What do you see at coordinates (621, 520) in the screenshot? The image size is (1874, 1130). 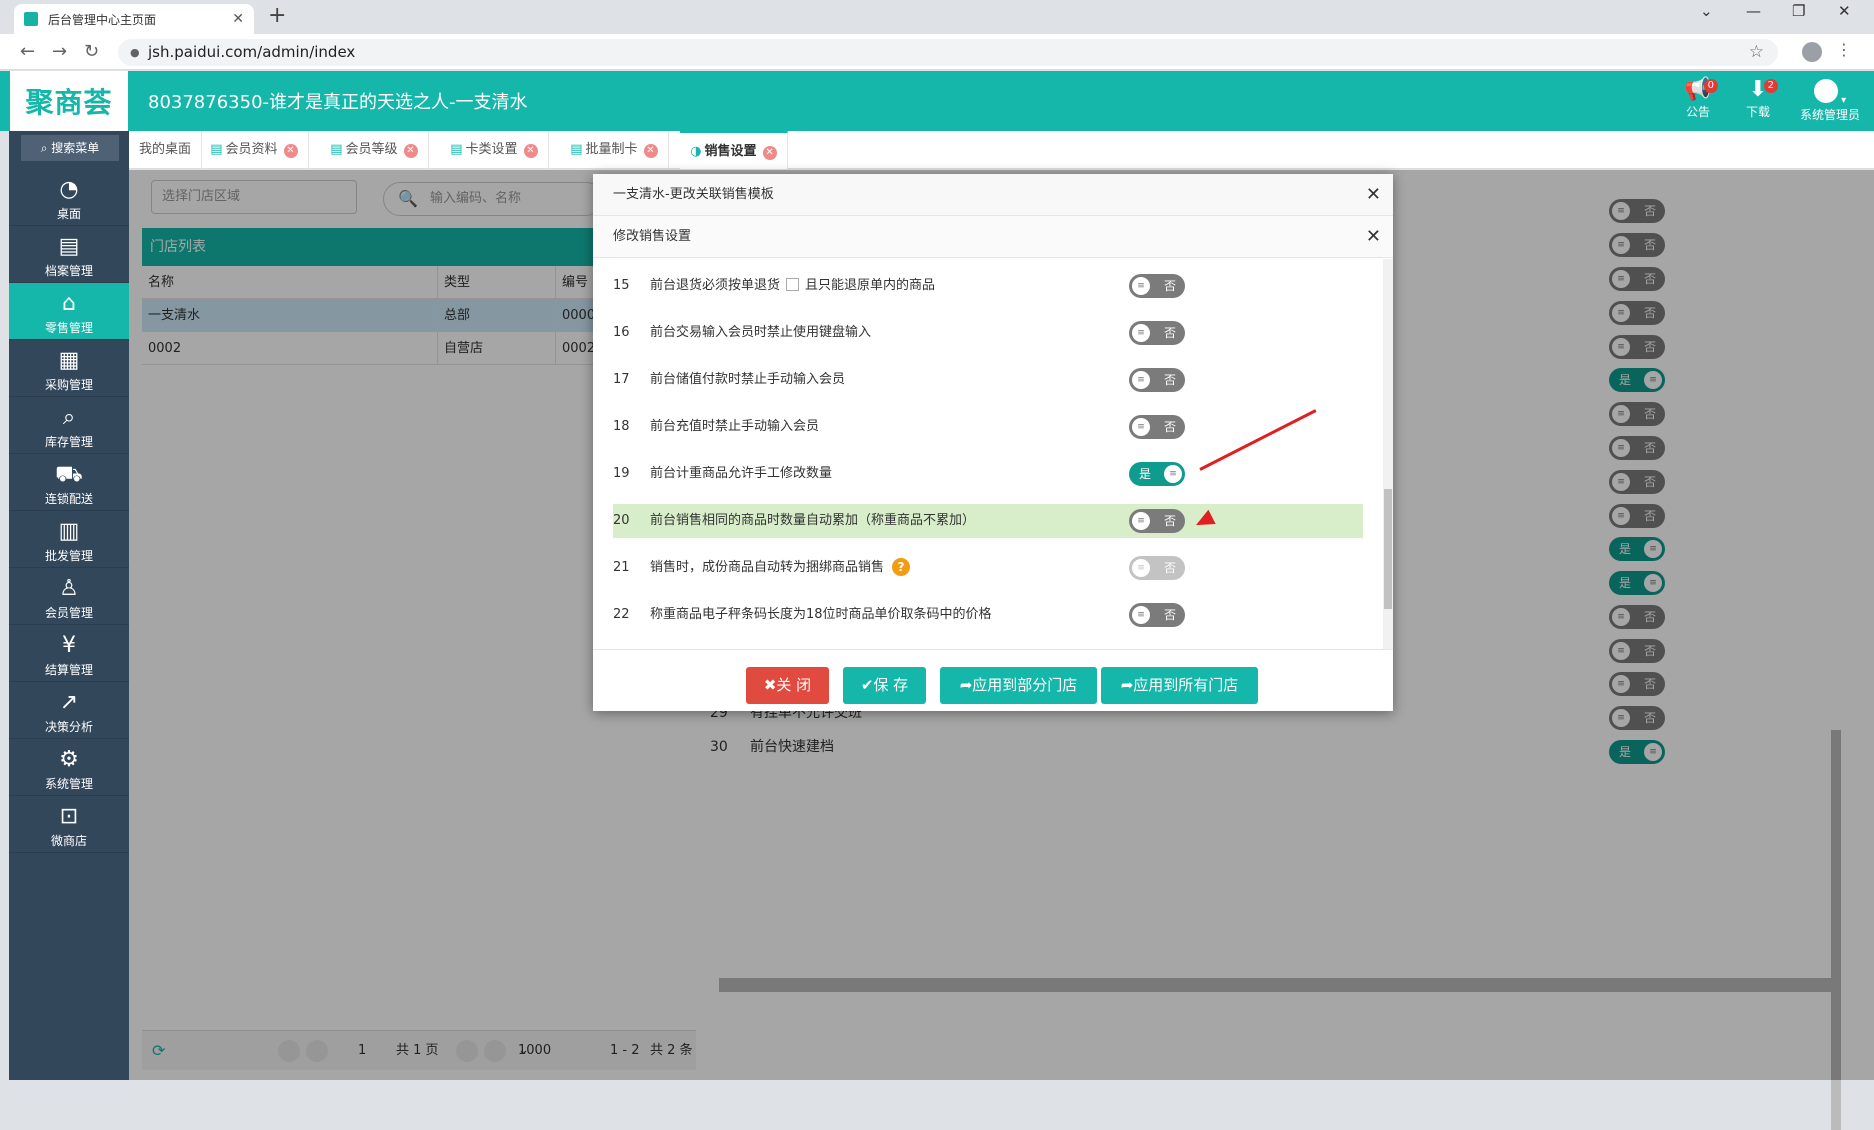 I see `setting-number: 20` at bounding box center [621, 520].